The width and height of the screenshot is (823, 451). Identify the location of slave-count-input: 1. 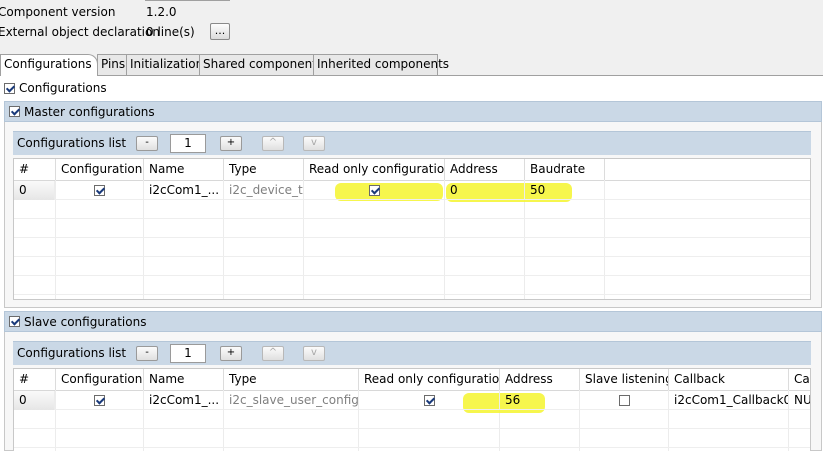
(188, 353).